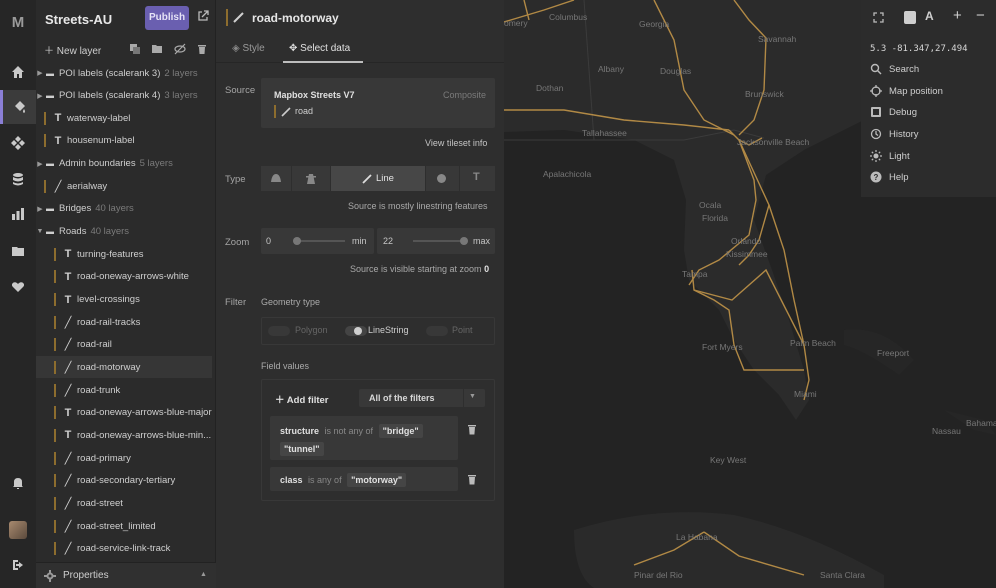  What do you see at coordinates (516, 23) in the screenshot?
I see `city-label: omery` at bounding box center [516, 23].